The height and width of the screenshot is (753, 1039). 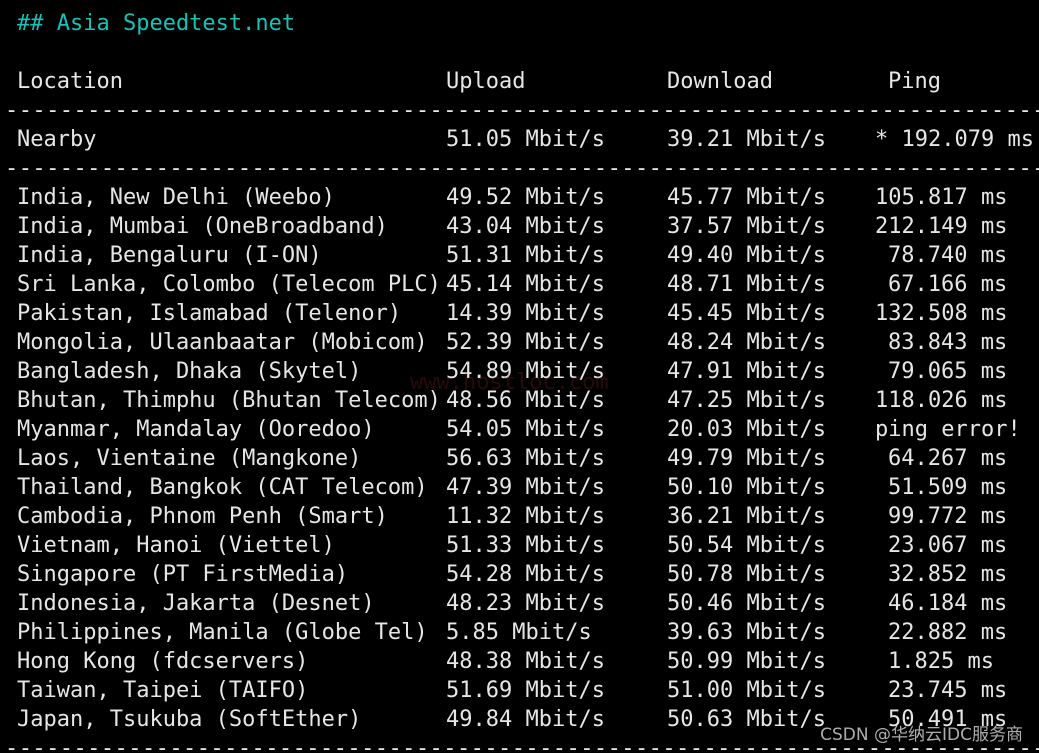 I want to click on row-download: 50.10 Mbit/s, so click(x=746, y=487).